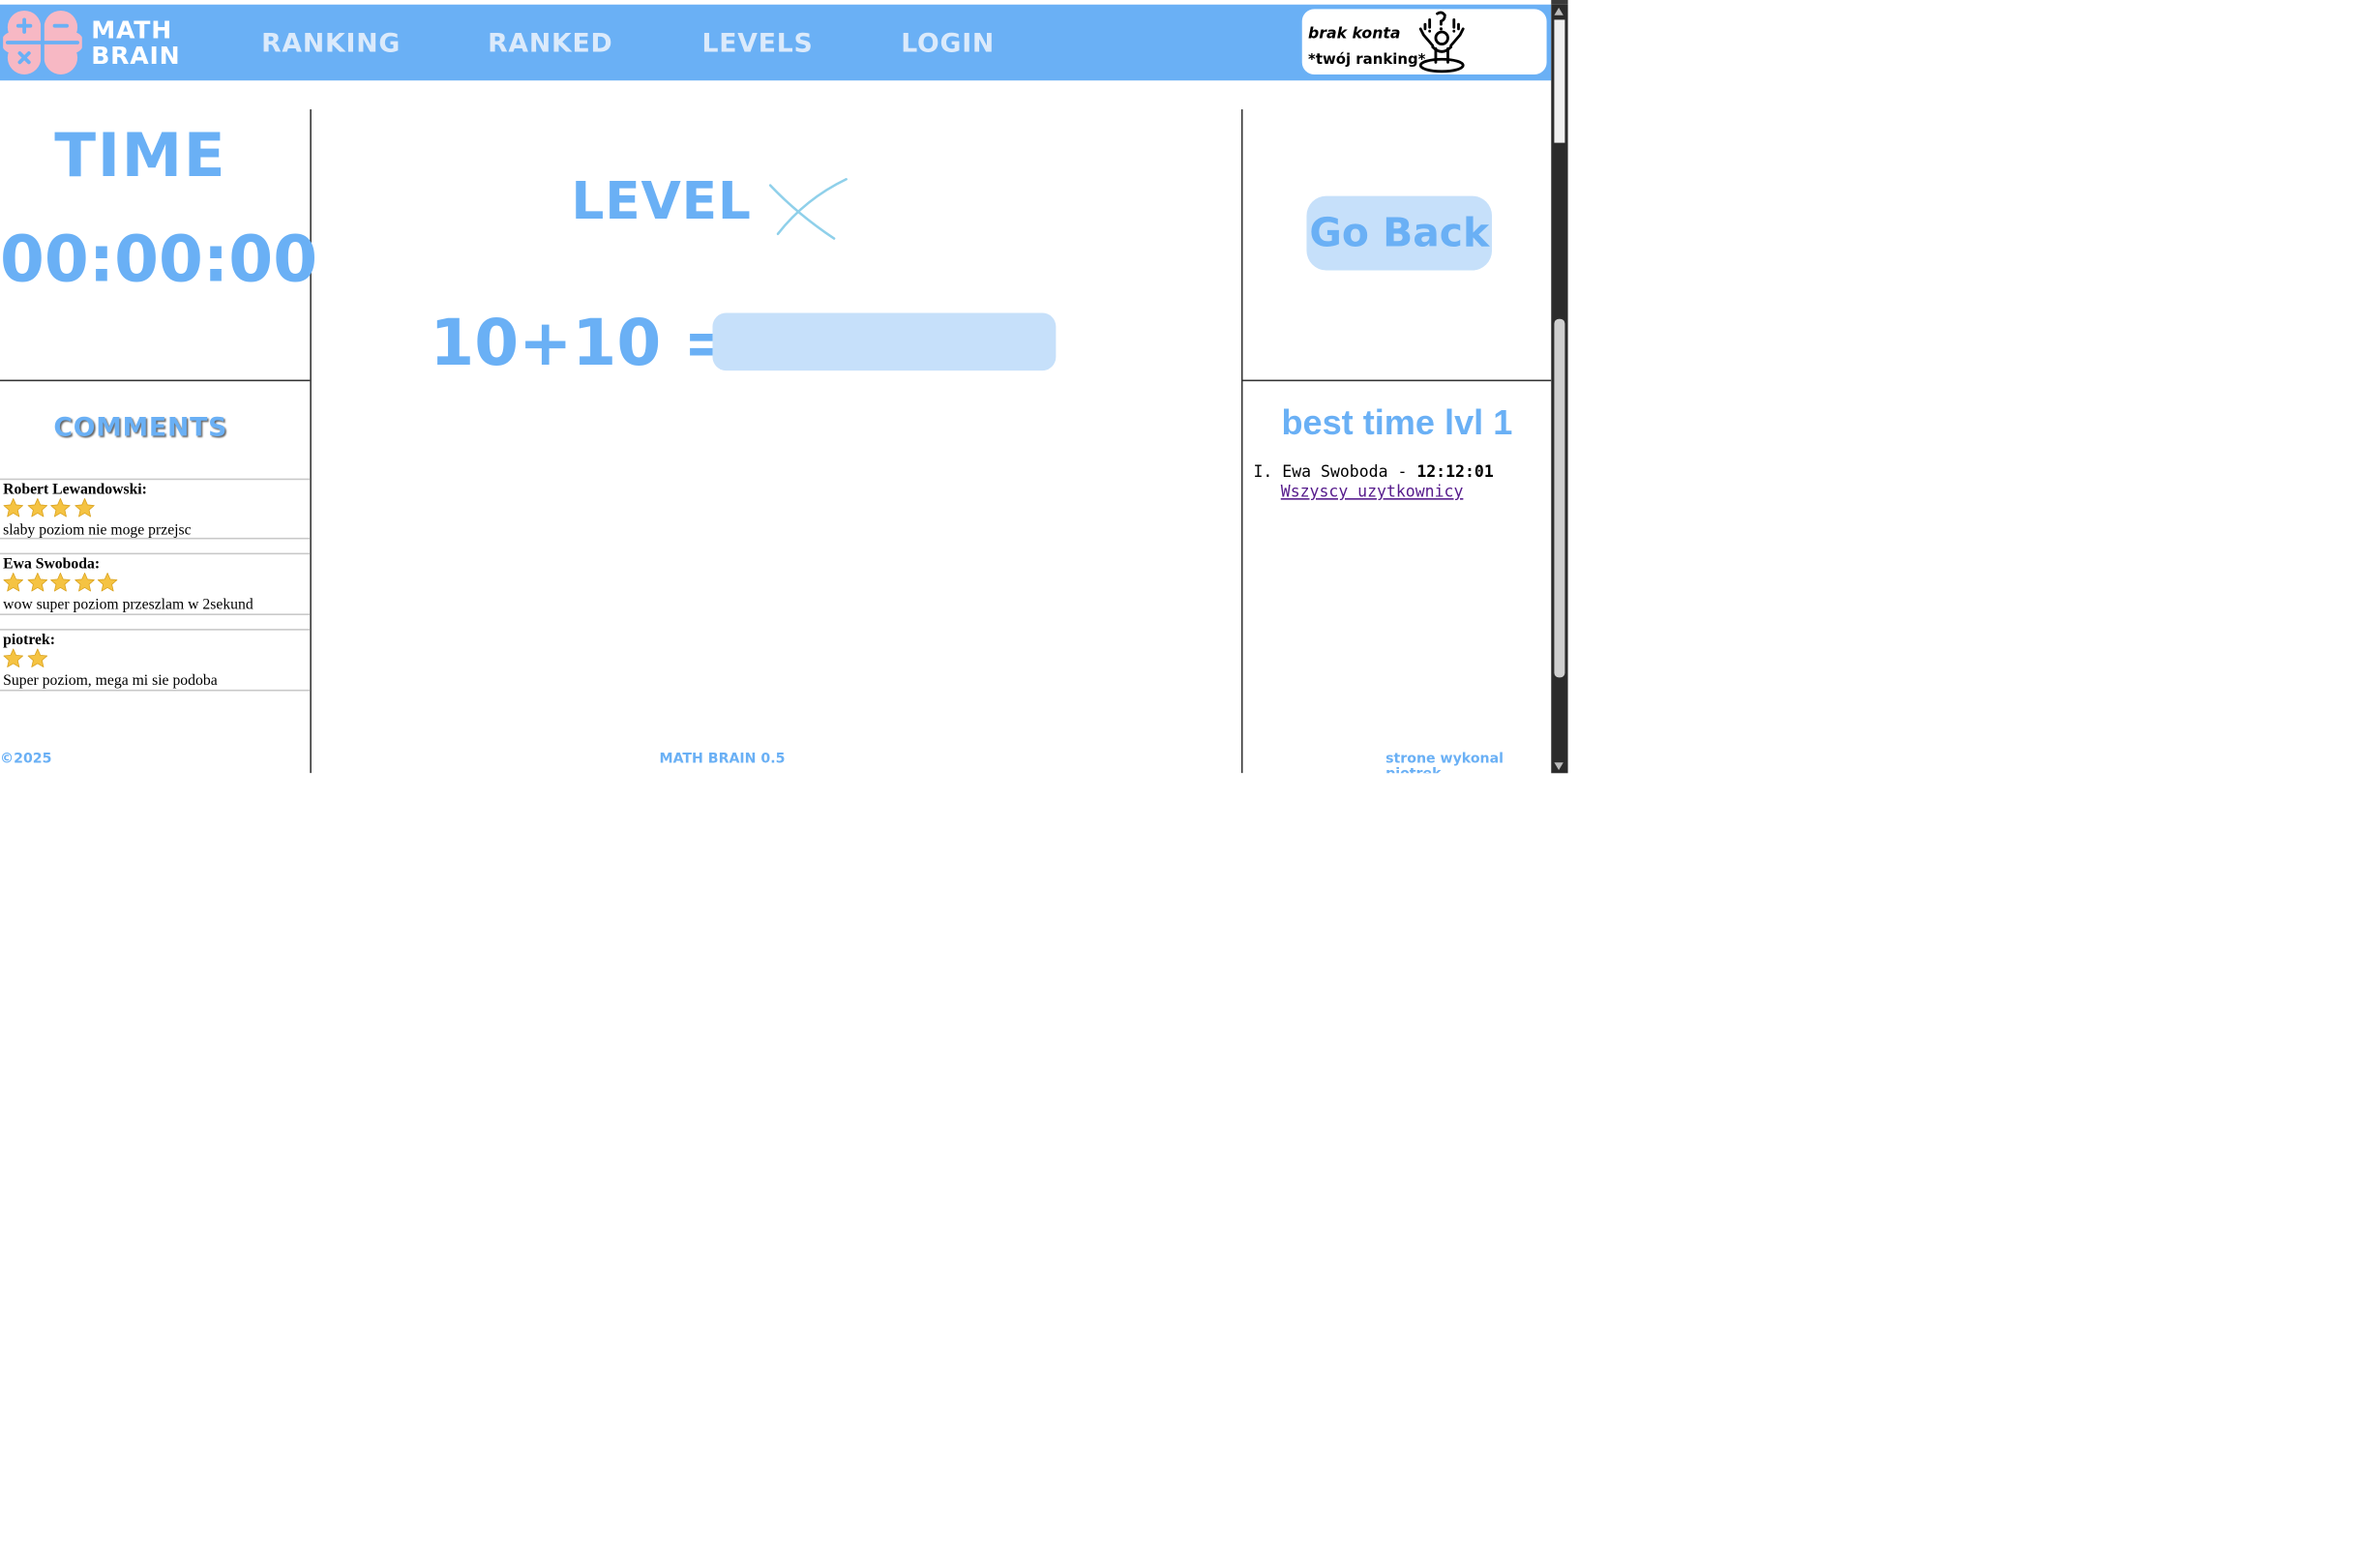 The width and height of the screenshot is (2353, 1568). Describe the element at coordinates (661, 202) in the screenshot. I see `level-label: LEVEL` at that location.